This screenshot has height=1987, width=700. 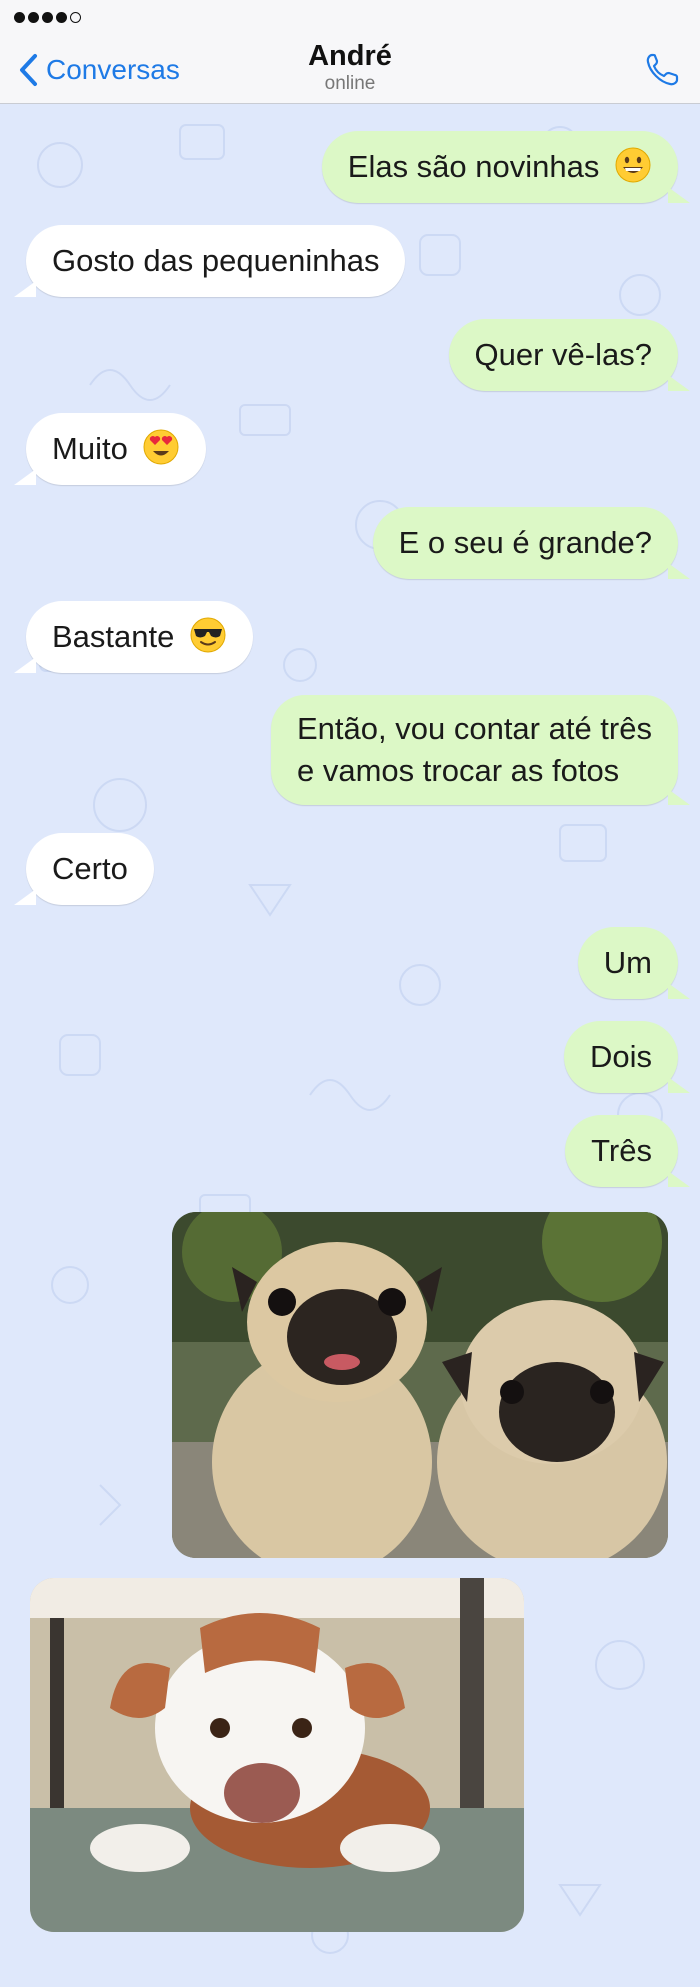 I want to click on message-incoming: Bastante, so click(x=133, y=637).